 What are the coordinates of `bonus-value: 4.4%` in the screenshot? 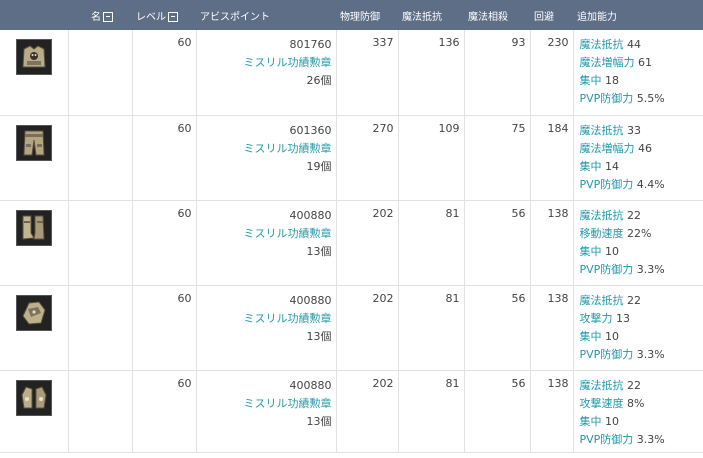 It's located at (650, 184).